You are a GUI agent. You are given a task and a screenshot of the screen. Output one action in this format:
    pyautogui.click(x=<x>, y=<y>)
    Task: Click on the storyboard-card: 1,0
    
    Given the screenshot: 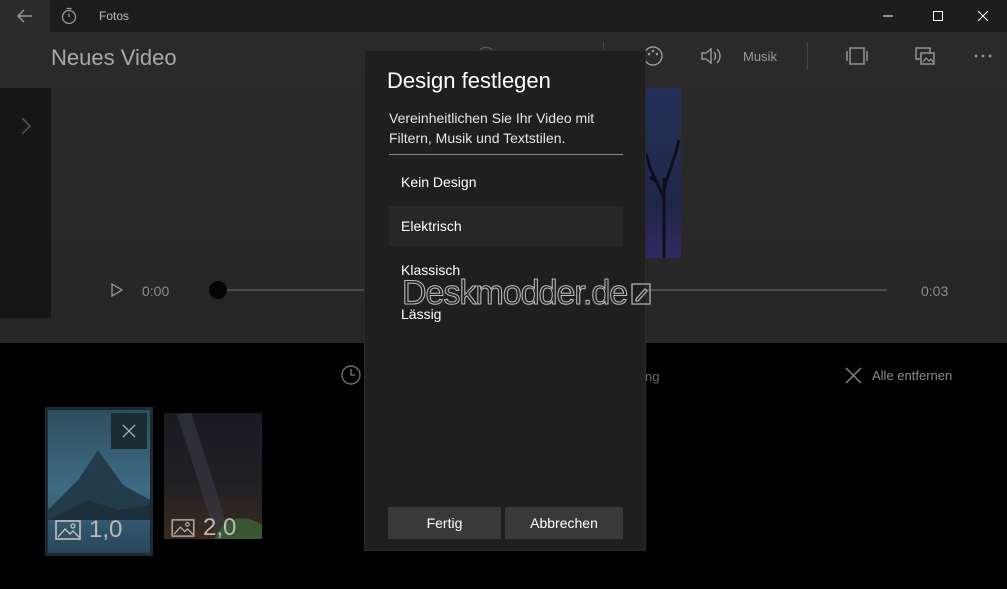 What is the action you would take?
    pyautogui.click(x=99, y=481)
    